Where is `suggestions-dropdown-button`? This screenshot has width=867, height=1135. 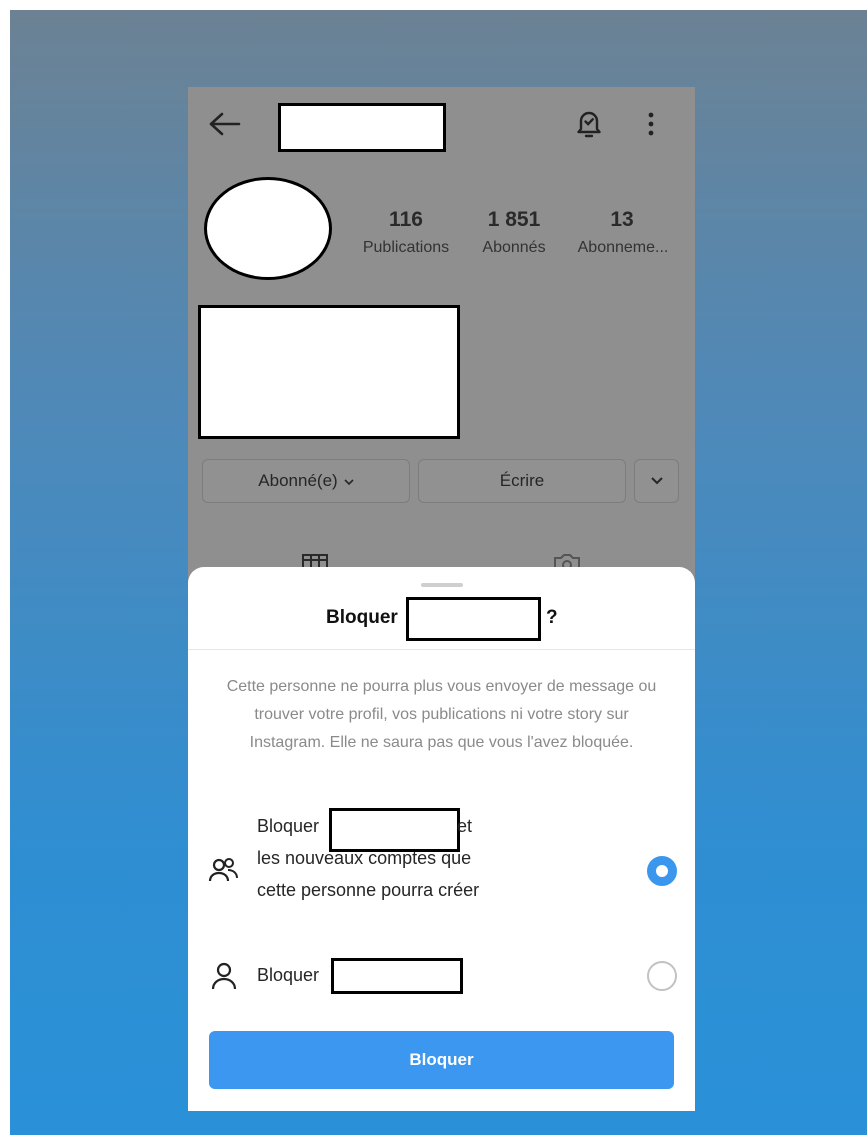 suggestions-dropdown-button is located at coordinates (656, 481).